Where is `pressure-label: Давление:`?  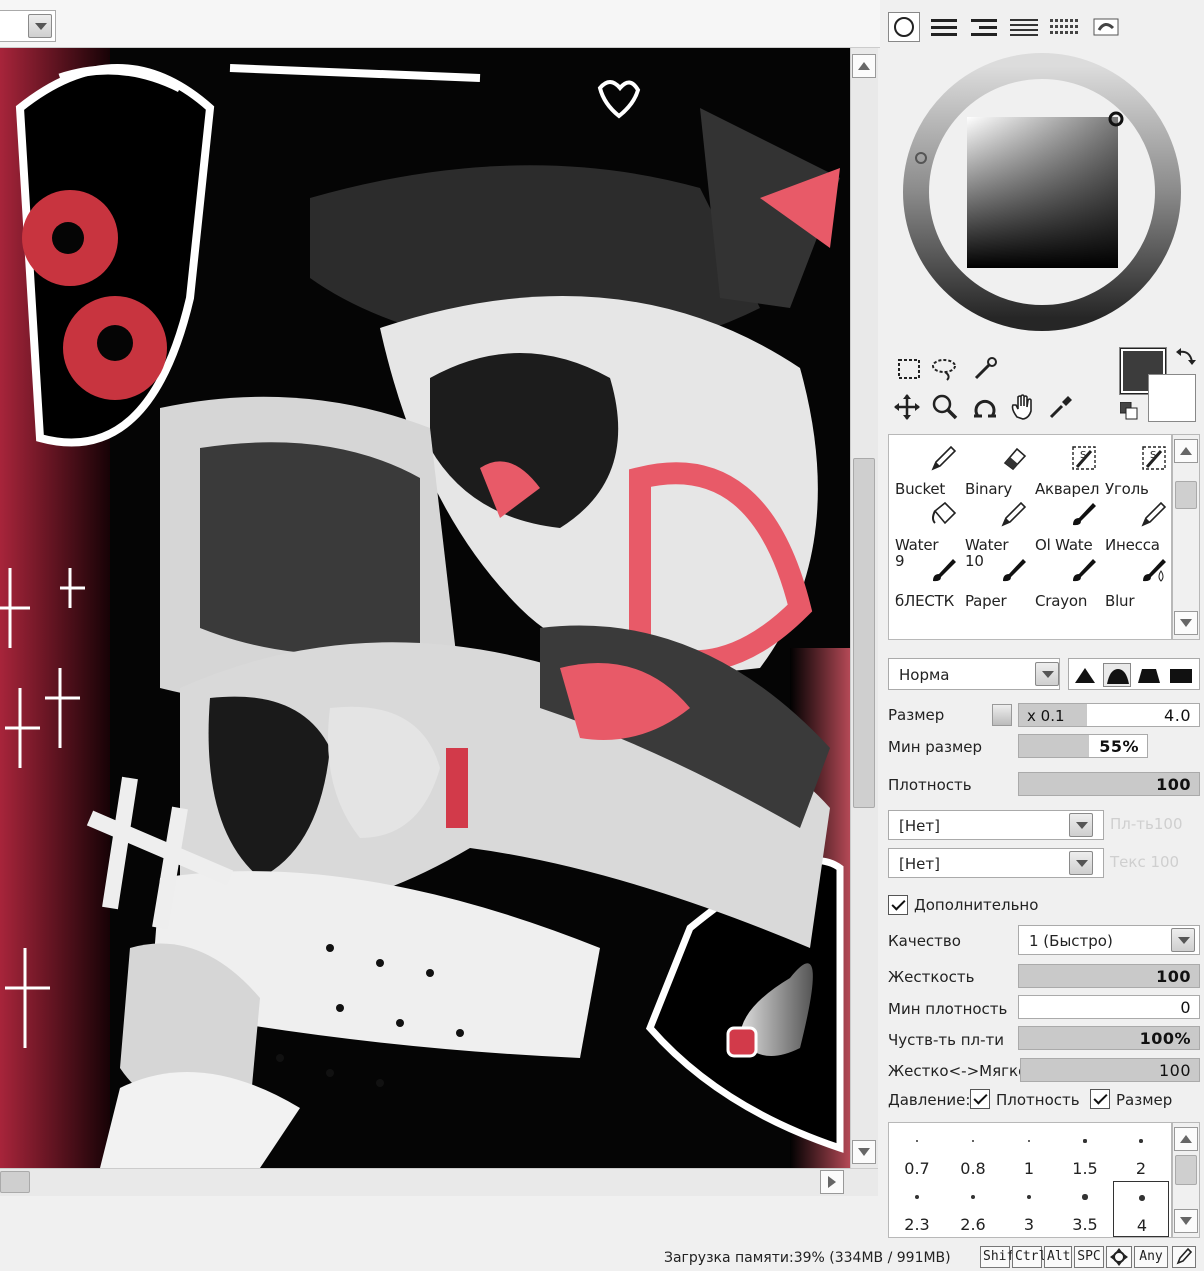
pressure-label: Давление: is located at coordinates (929, 1100).